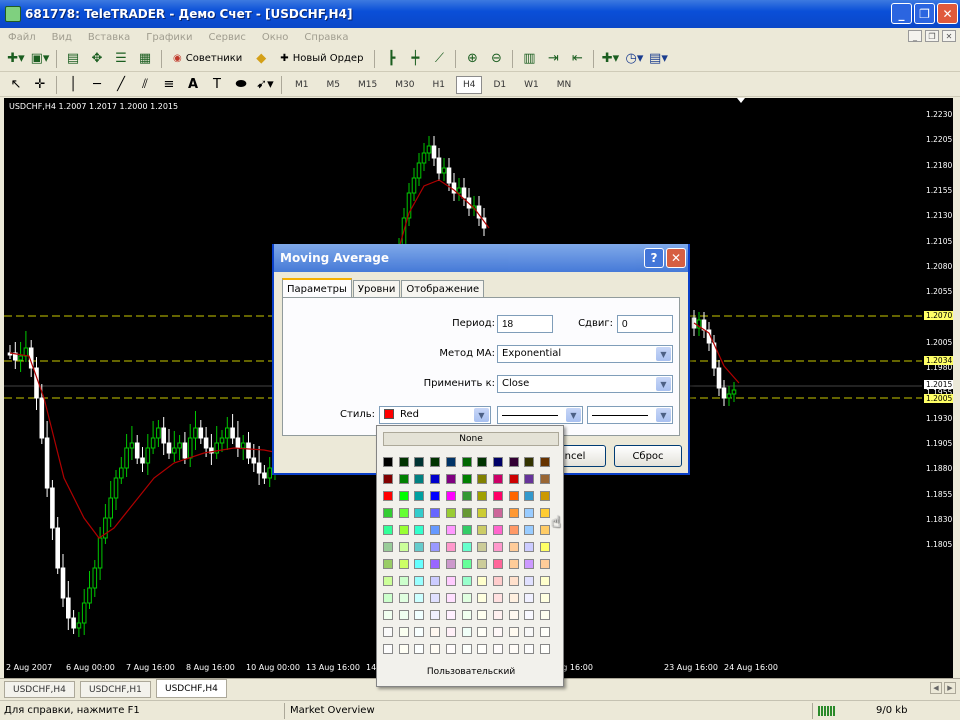 Image resolution: width=960 pixels, height=720 pixels. What do you see at coordinates (404, 85) in the screenshot?
I see `timeframe-m30: M30` at bounding box center [404, 85].